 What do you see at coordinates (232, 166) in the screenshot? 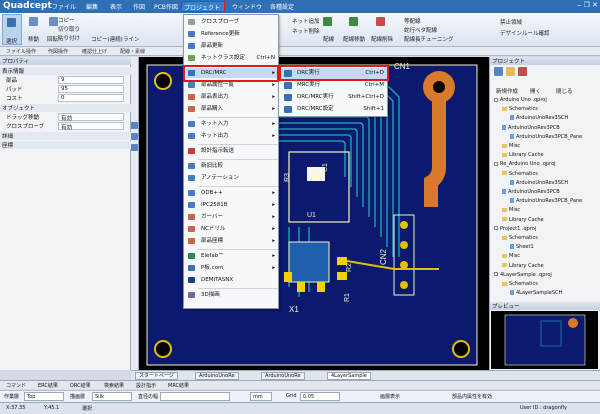
I see `menu-item: 新旧比較` at bounding box center [232, 166].